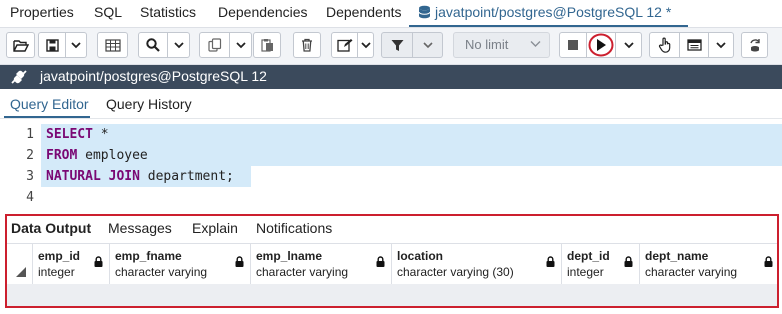 This screenshot has width=782, height=314. I want to click on find-dropdown-button, so click(179, 45).